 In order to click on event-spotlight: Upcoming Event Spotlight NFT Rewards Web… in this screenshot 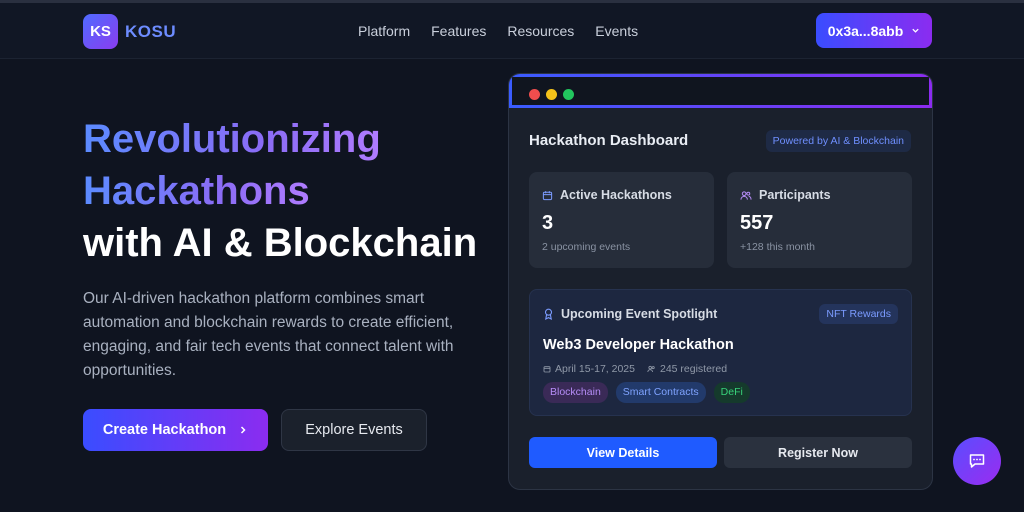, I will do `click(720, 352)`.